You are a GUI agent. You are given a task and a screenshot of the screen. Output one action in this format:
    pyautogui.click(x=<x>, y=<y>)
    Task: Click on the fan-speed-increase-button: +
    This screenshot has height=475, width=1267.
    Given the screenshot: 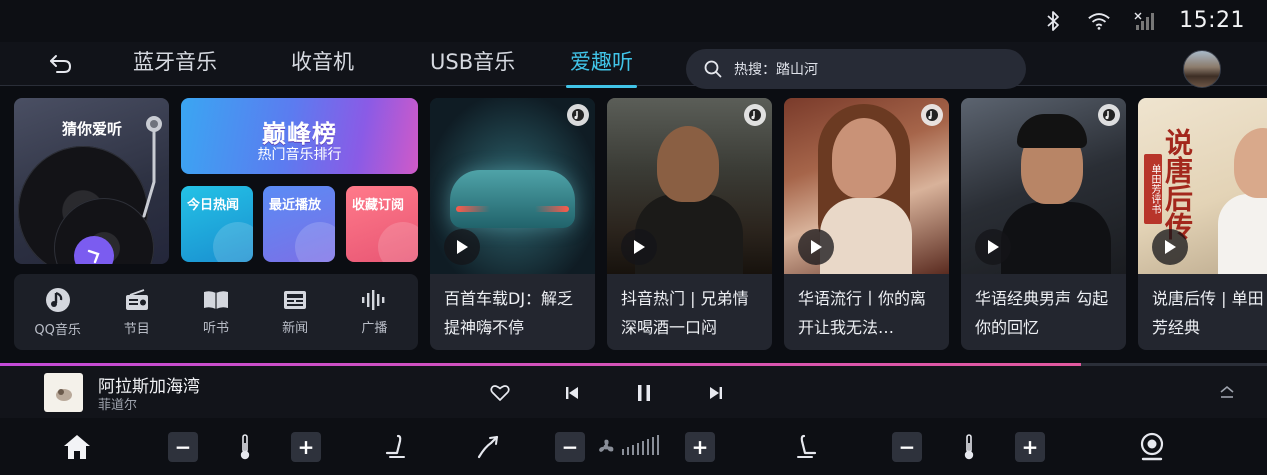 What is the action you would take?
    pyautogui.click(x=700, y=447)
    